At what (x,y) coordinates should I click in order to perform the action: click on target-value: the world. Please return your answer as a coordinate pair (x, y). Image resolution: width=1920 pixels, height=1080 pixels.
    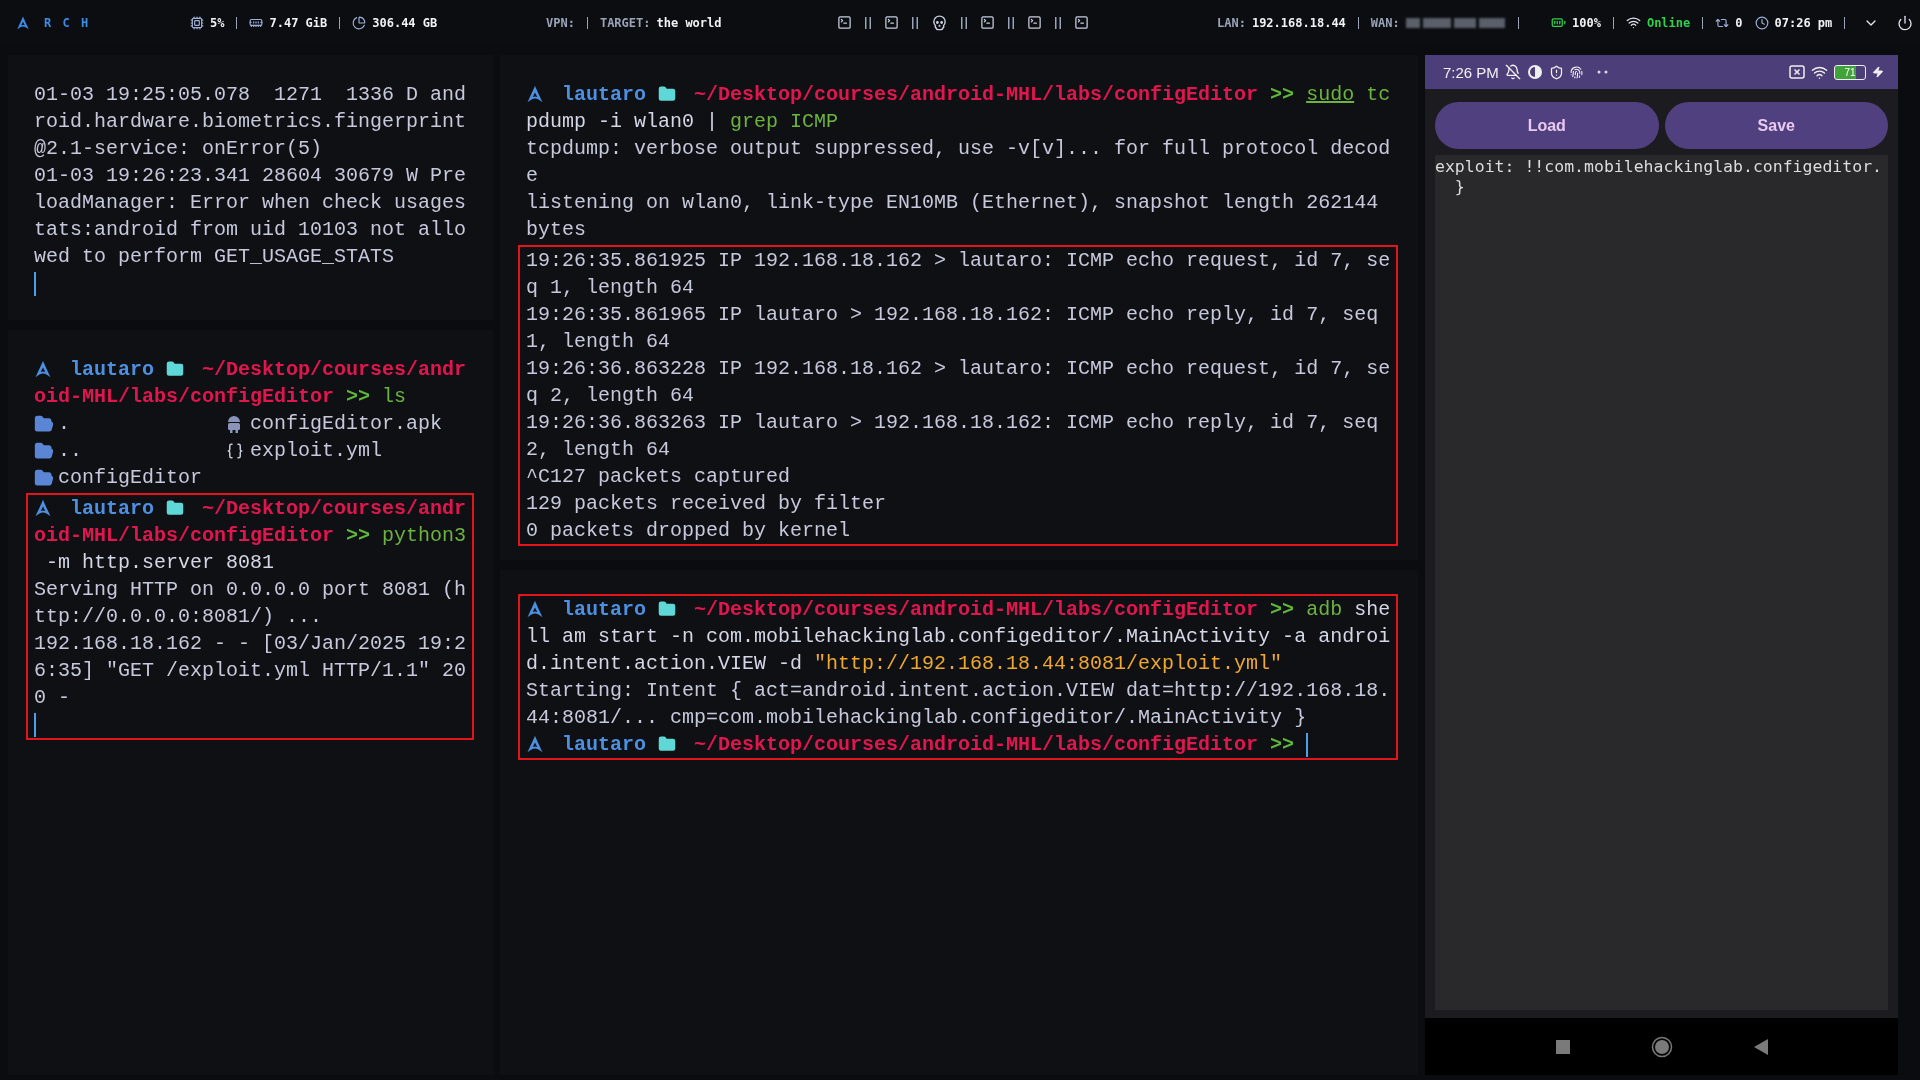
    Looking at the image, I should click on (689, 22).